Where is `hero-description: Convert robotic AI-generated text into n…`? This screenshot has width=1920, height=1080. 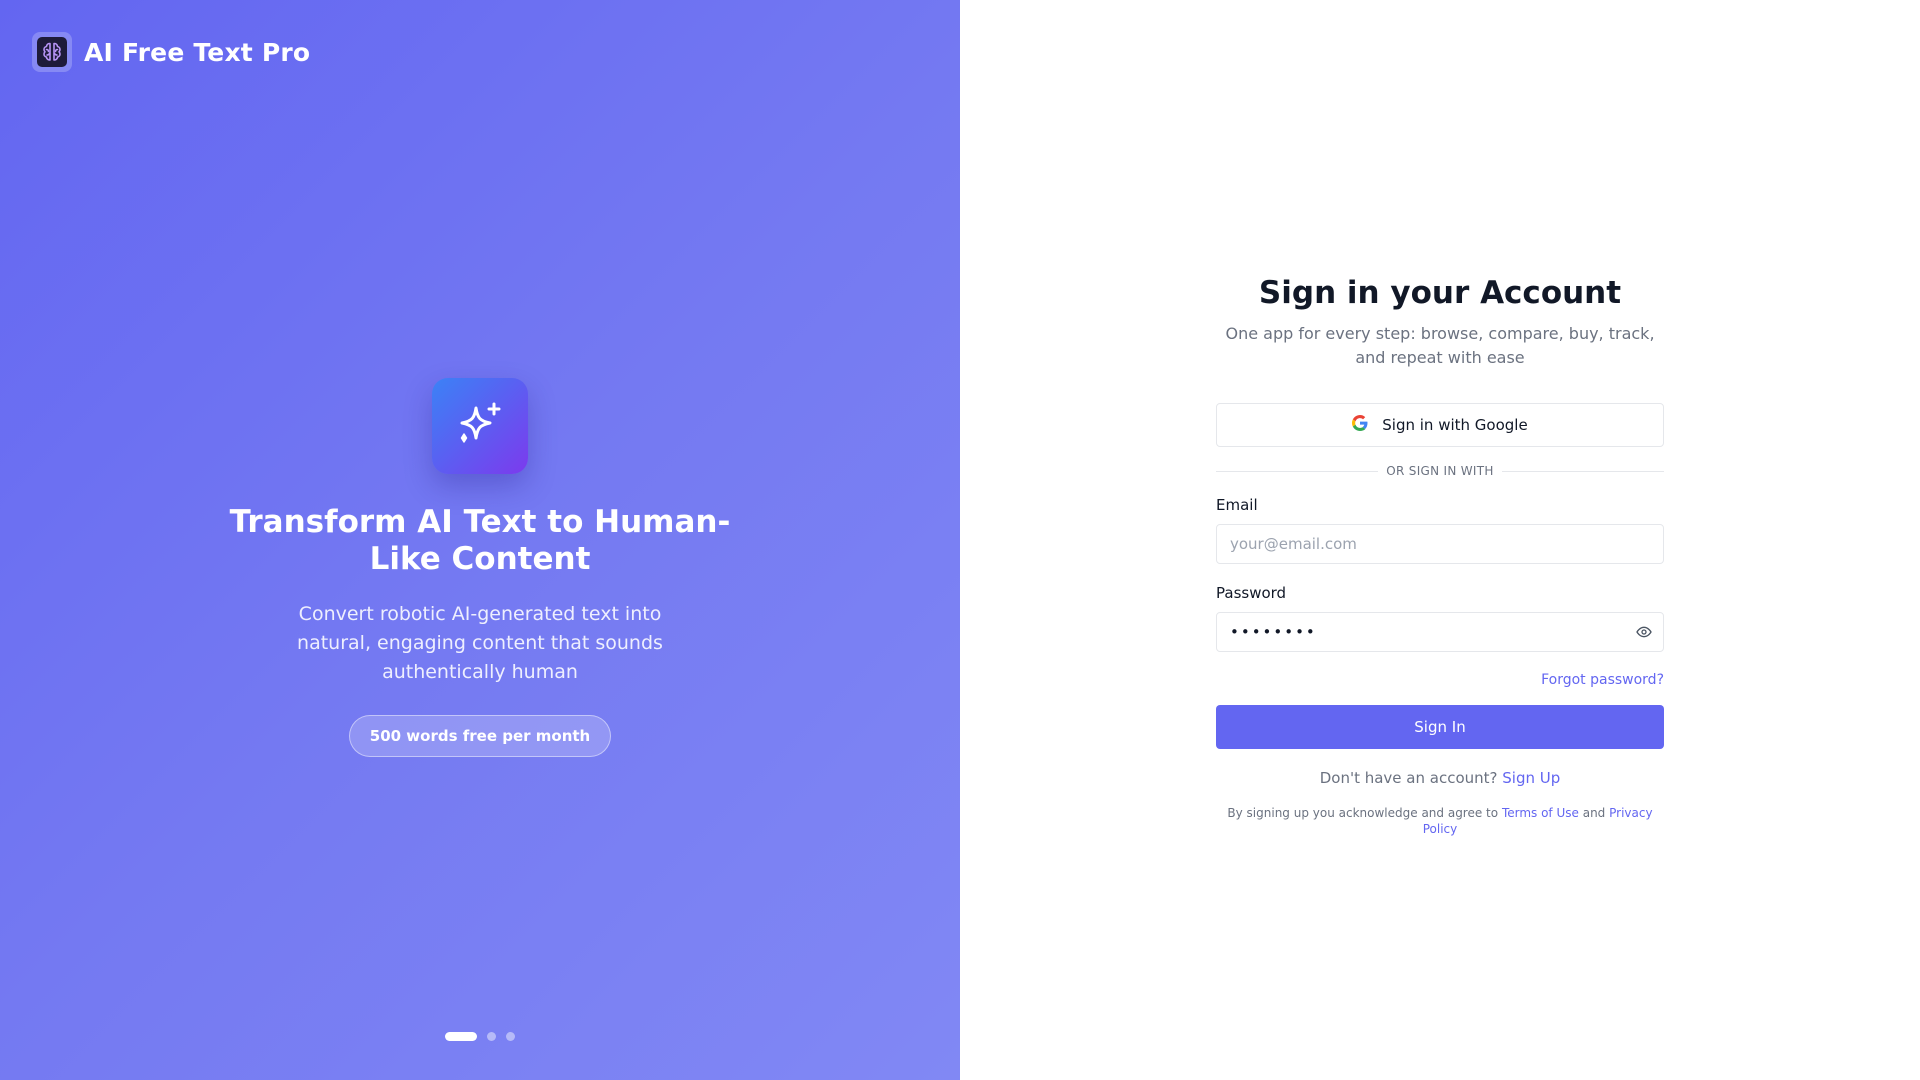 hero-description: Convert robotic AI-generated text into n… is located at coordinates (480, 643).